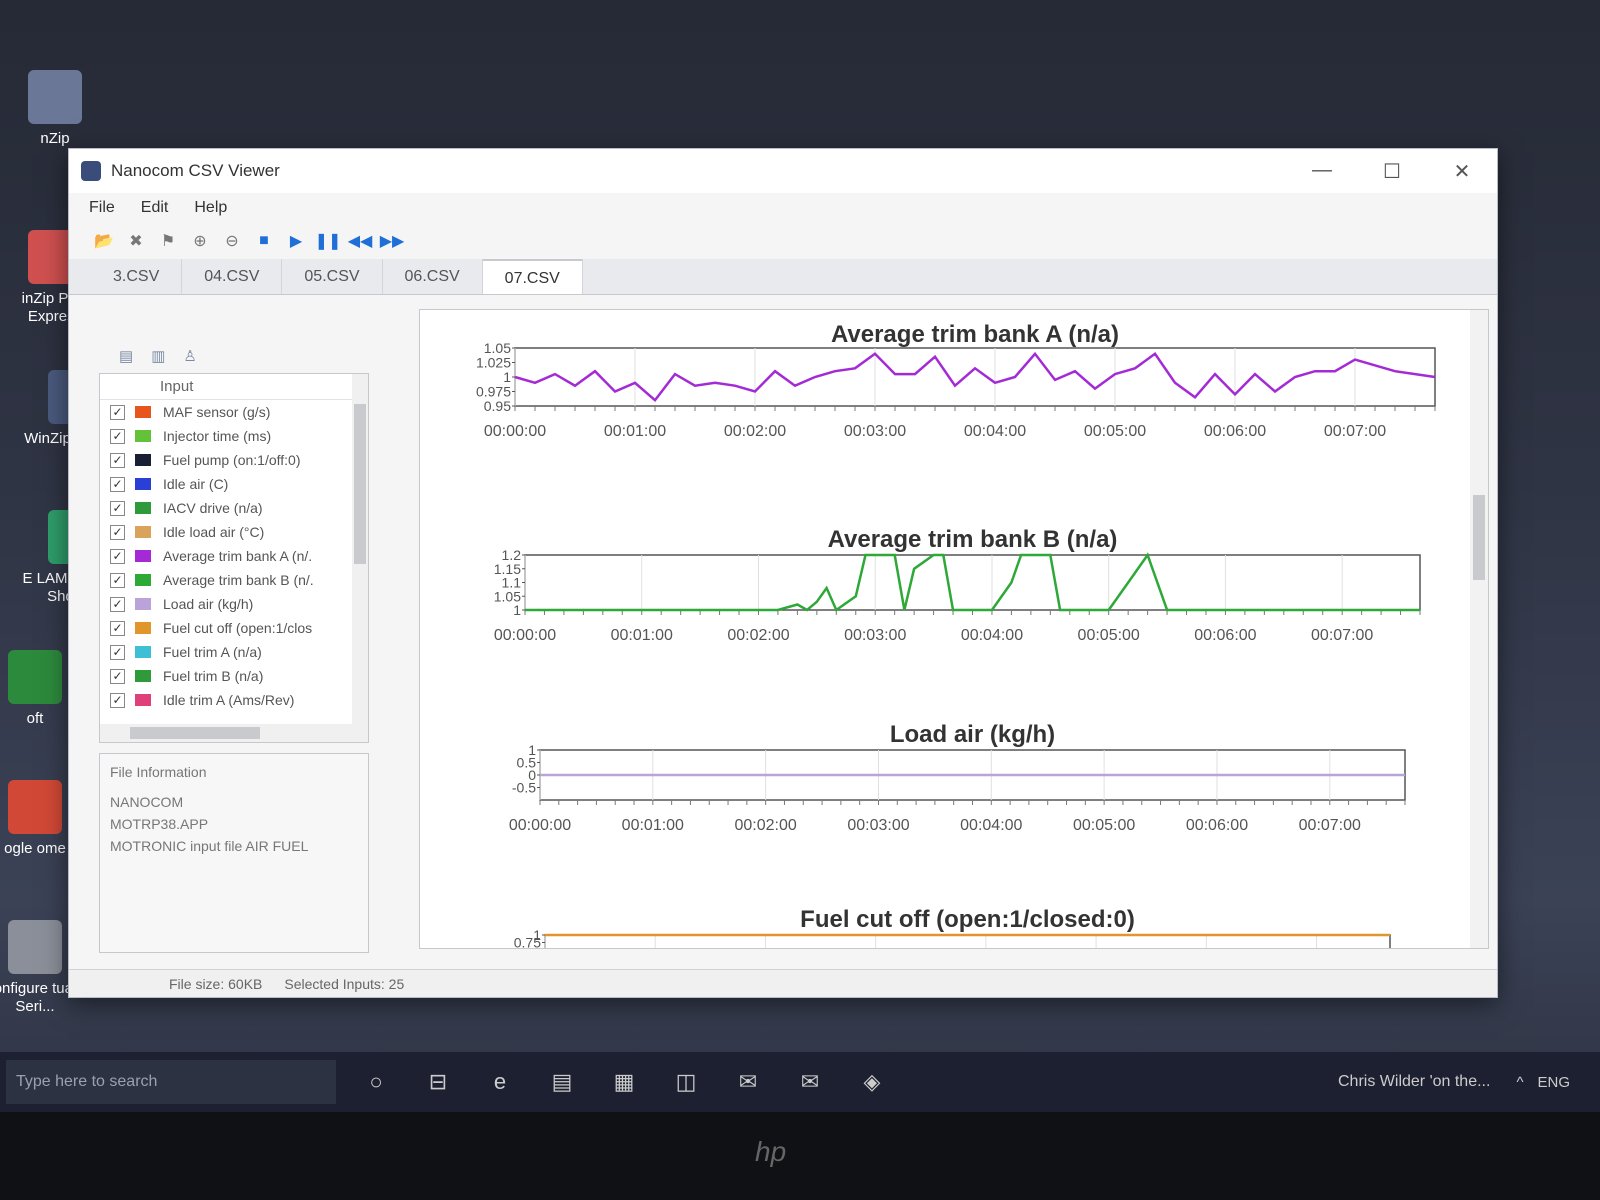 This screenshot has width=1600, height=1200. Describe the element at coordinates (210, 208) in the screenshot. I see `menu-help: Help` at that location.